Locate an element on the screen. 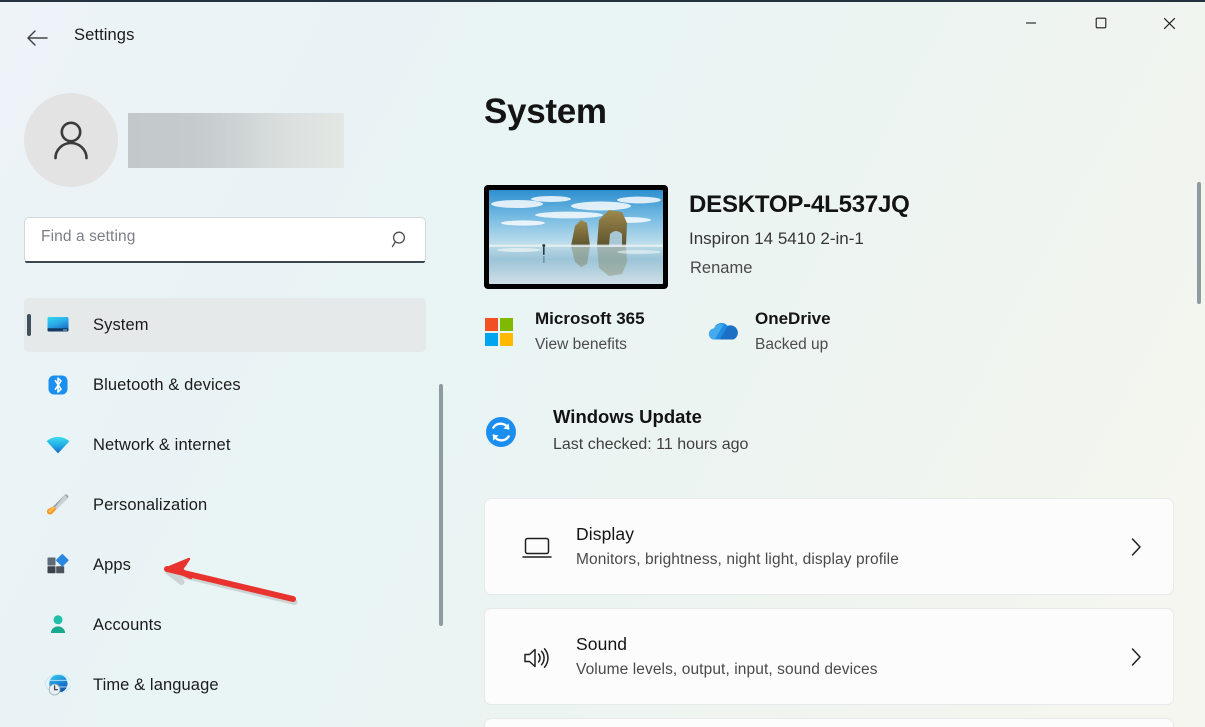 The image size is (1205, 727). display-monitor-icon is located at coordinates (537, 548).